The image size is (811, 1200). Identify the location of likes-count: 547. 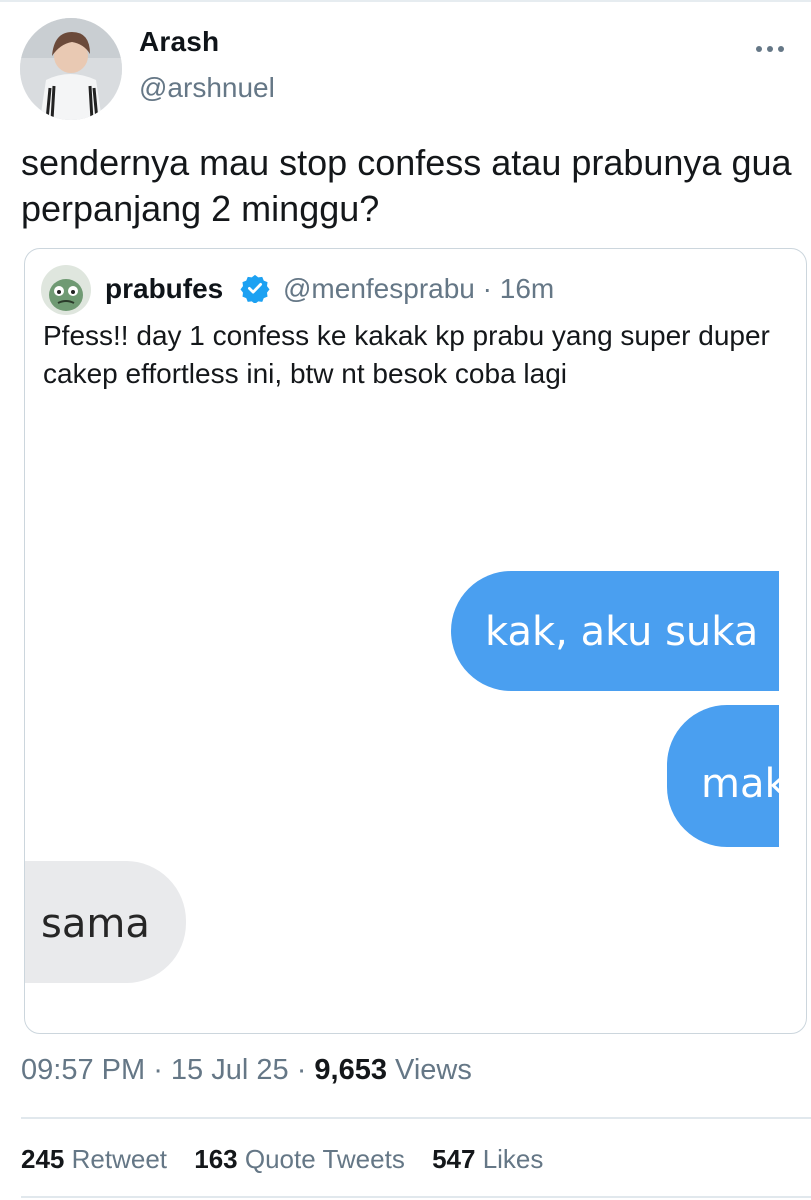
(454, 1159).